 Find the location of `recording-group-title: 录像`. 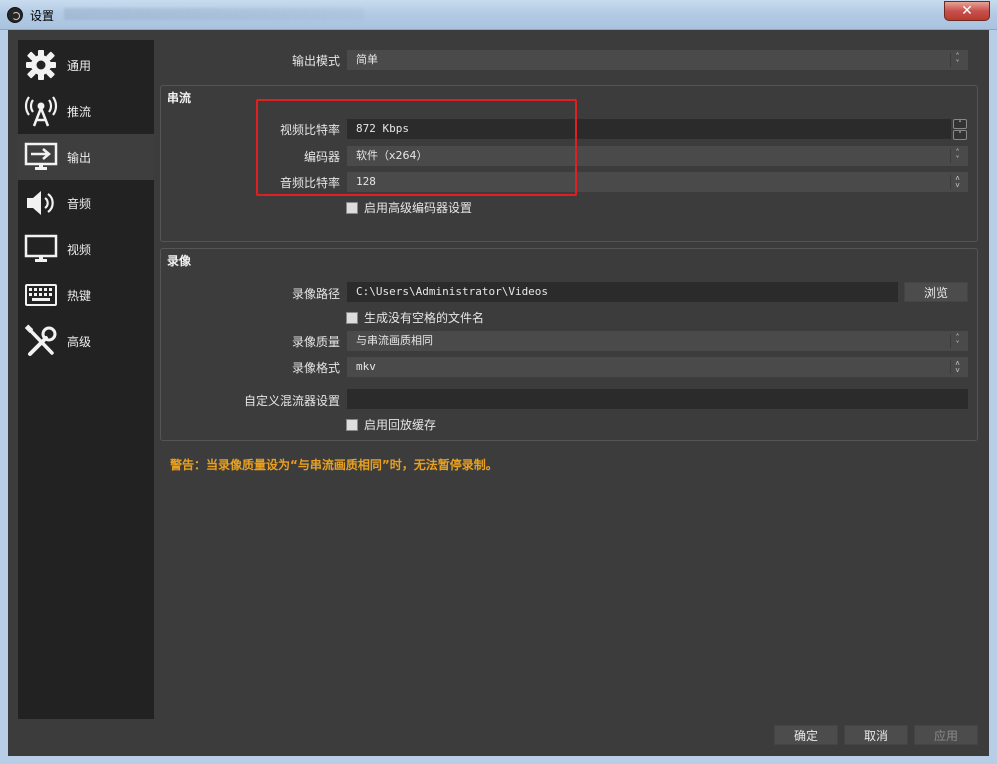

recording-group-title: 录像 is located at coordinates (179, 261).